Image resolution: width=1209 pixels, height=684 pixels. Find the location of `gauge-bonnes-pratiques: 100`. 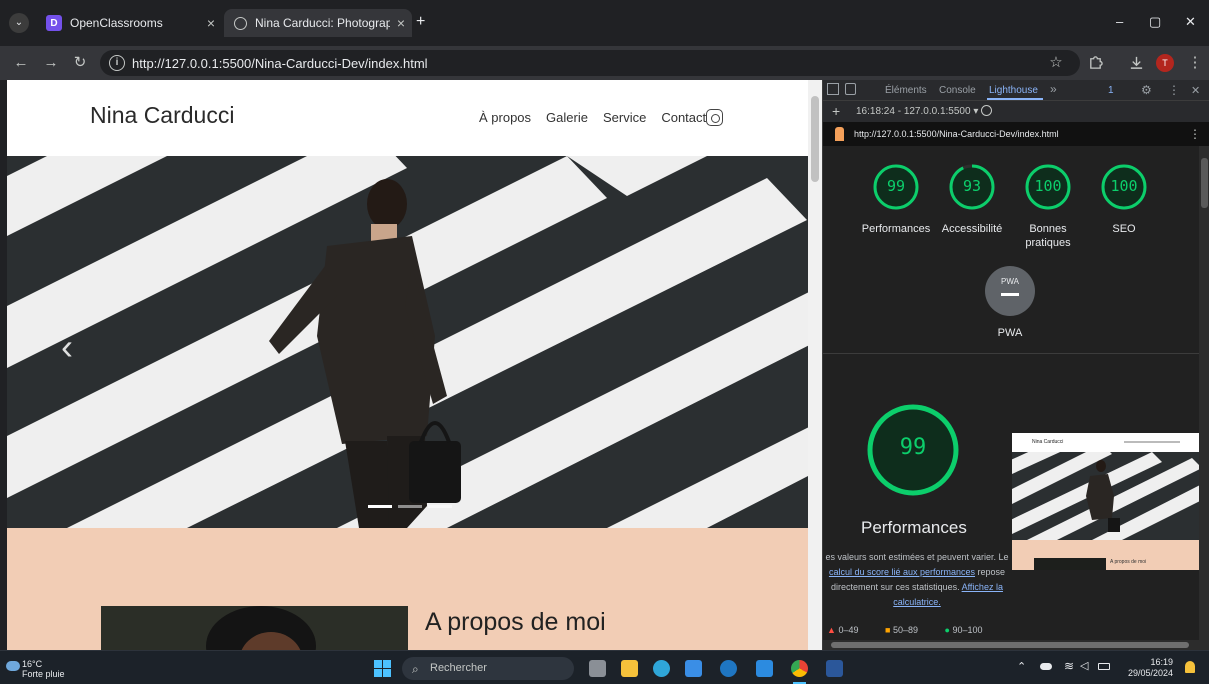

gauge-bonnes-pratiques: 100 is located at coordinates (1048, 187).